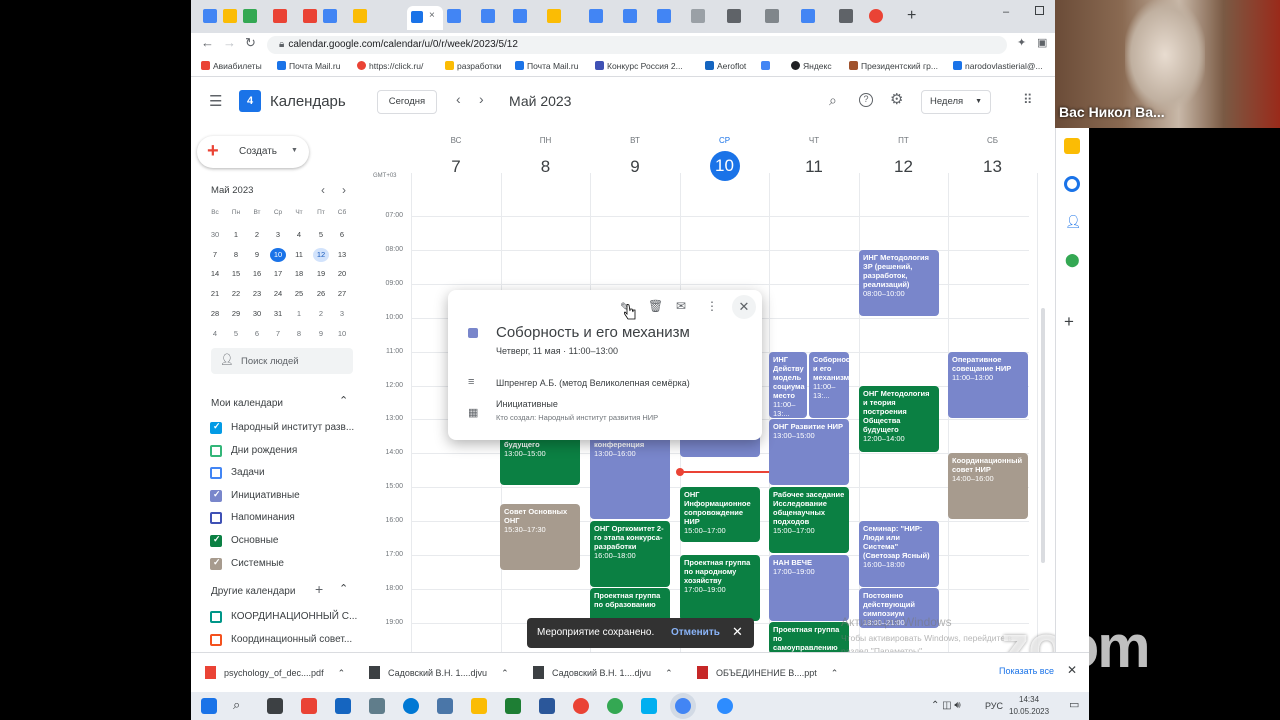 This screenshot has height=720, width=1280. I want to click on excel-icon, so click(513, 706).